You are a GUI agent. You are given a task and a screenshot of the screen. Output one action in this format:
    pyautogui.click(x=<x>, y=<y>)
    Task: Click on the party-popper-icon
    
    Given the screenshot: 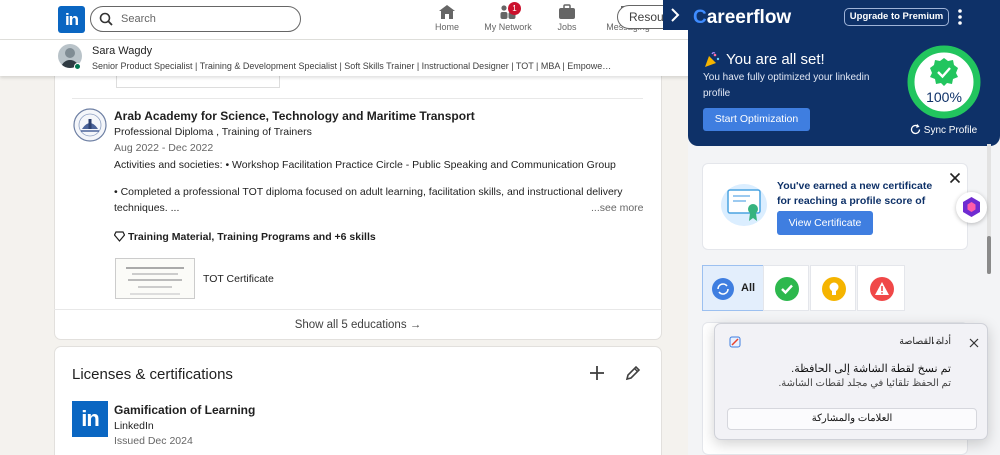 What is the action you would take?
    pyautogui.click(x=712, y=59)
    